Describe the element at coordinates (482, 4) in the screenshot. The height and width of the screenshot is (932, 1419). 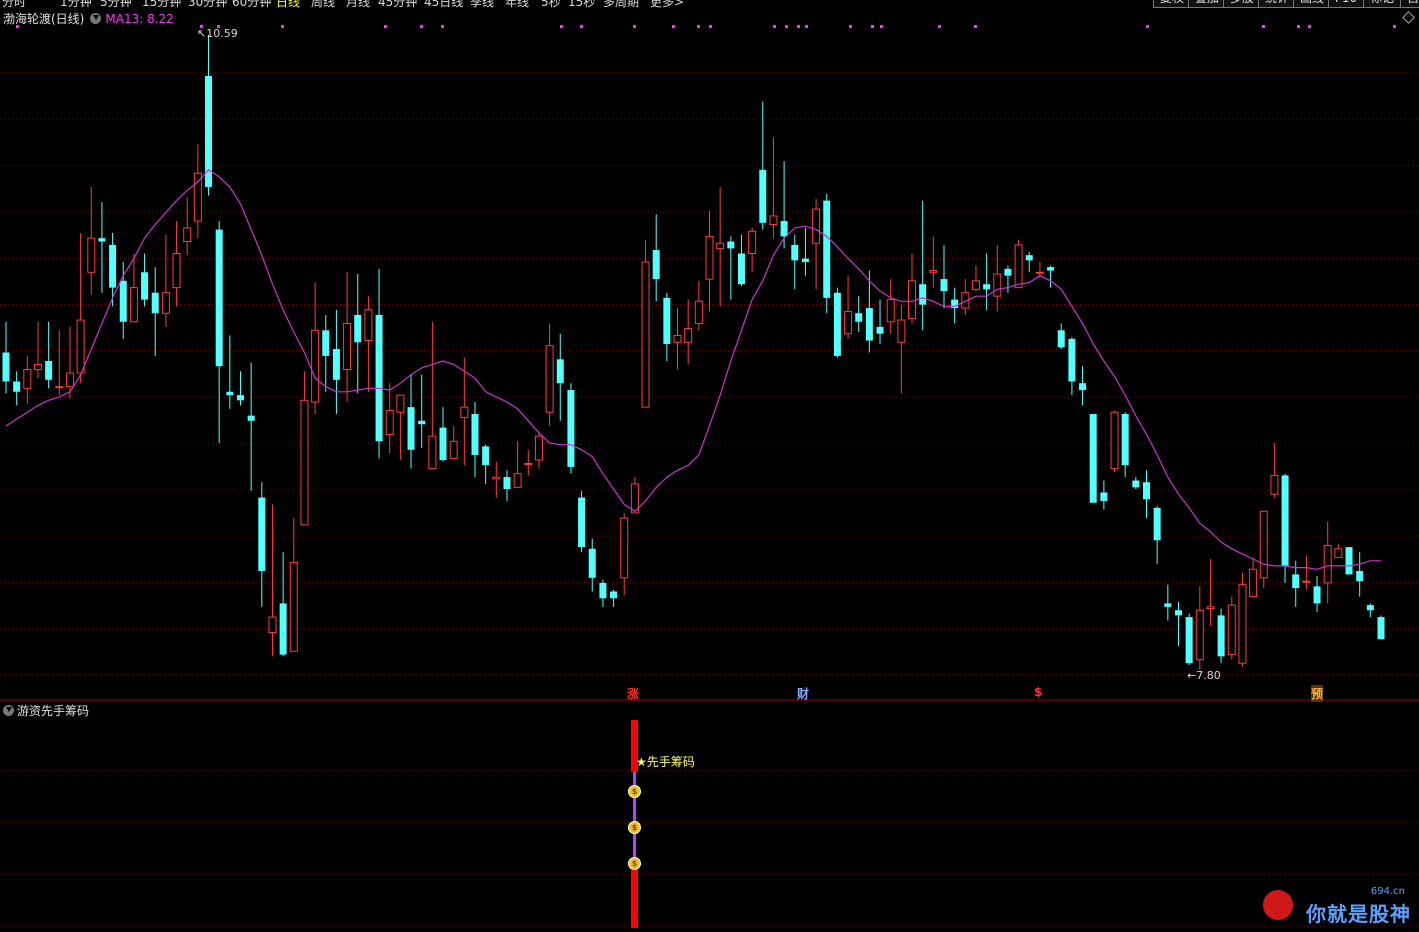
I see `period-tab: 季线` at that location.